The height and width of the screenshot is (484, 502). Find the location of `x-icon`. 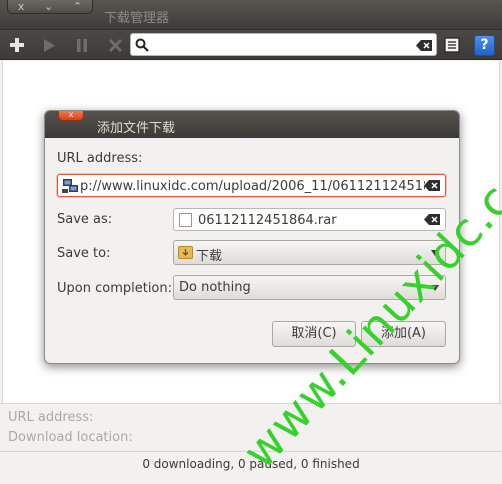

x-icon is located at coordinates (115, 45).